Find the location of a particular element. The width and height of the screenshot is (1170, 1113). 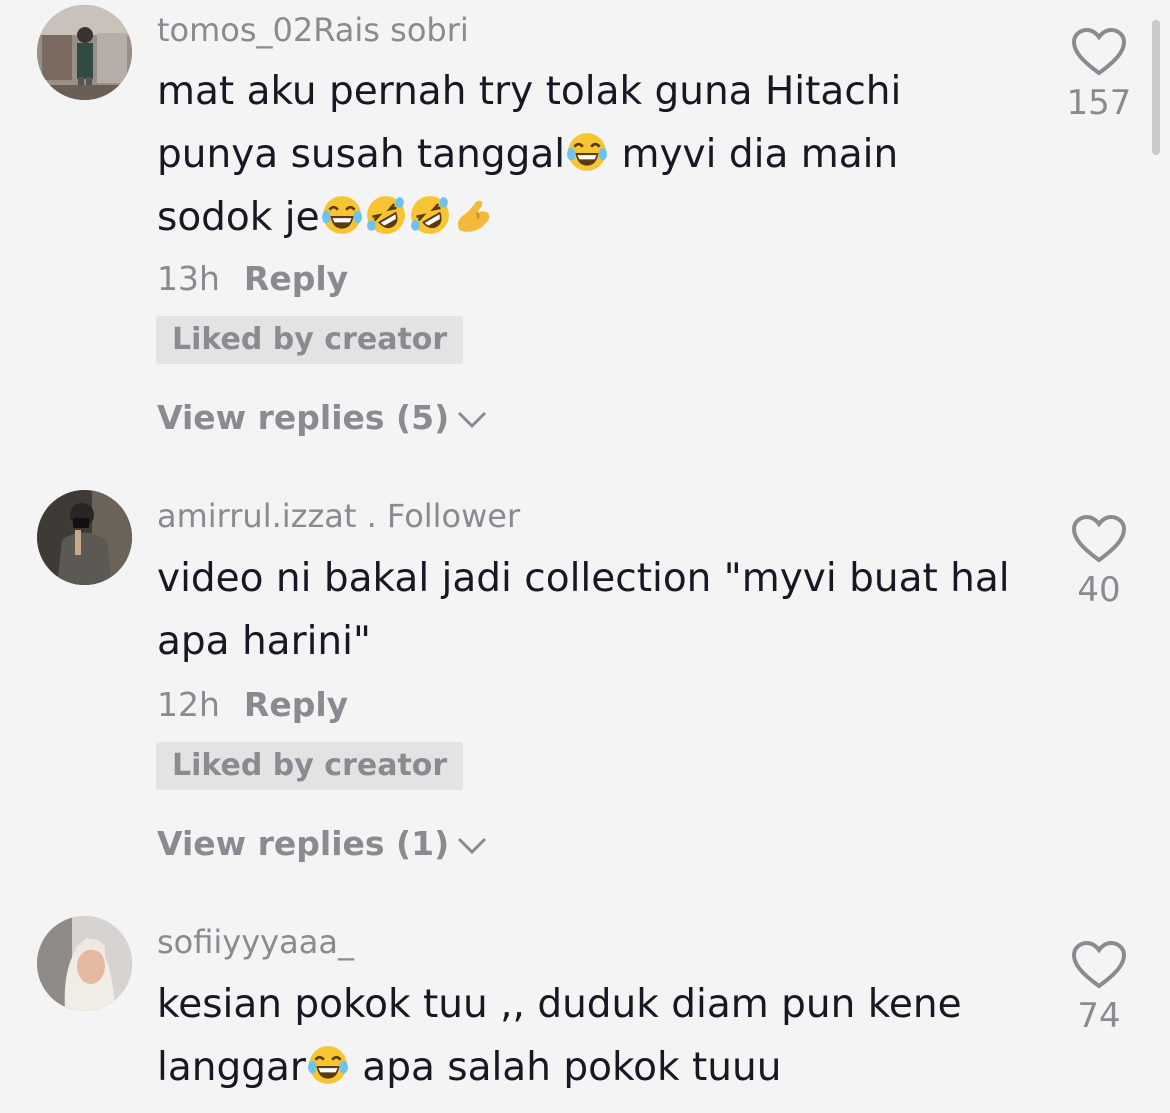

comment-meta: 12h Reply is located at coordinates (252, 705).